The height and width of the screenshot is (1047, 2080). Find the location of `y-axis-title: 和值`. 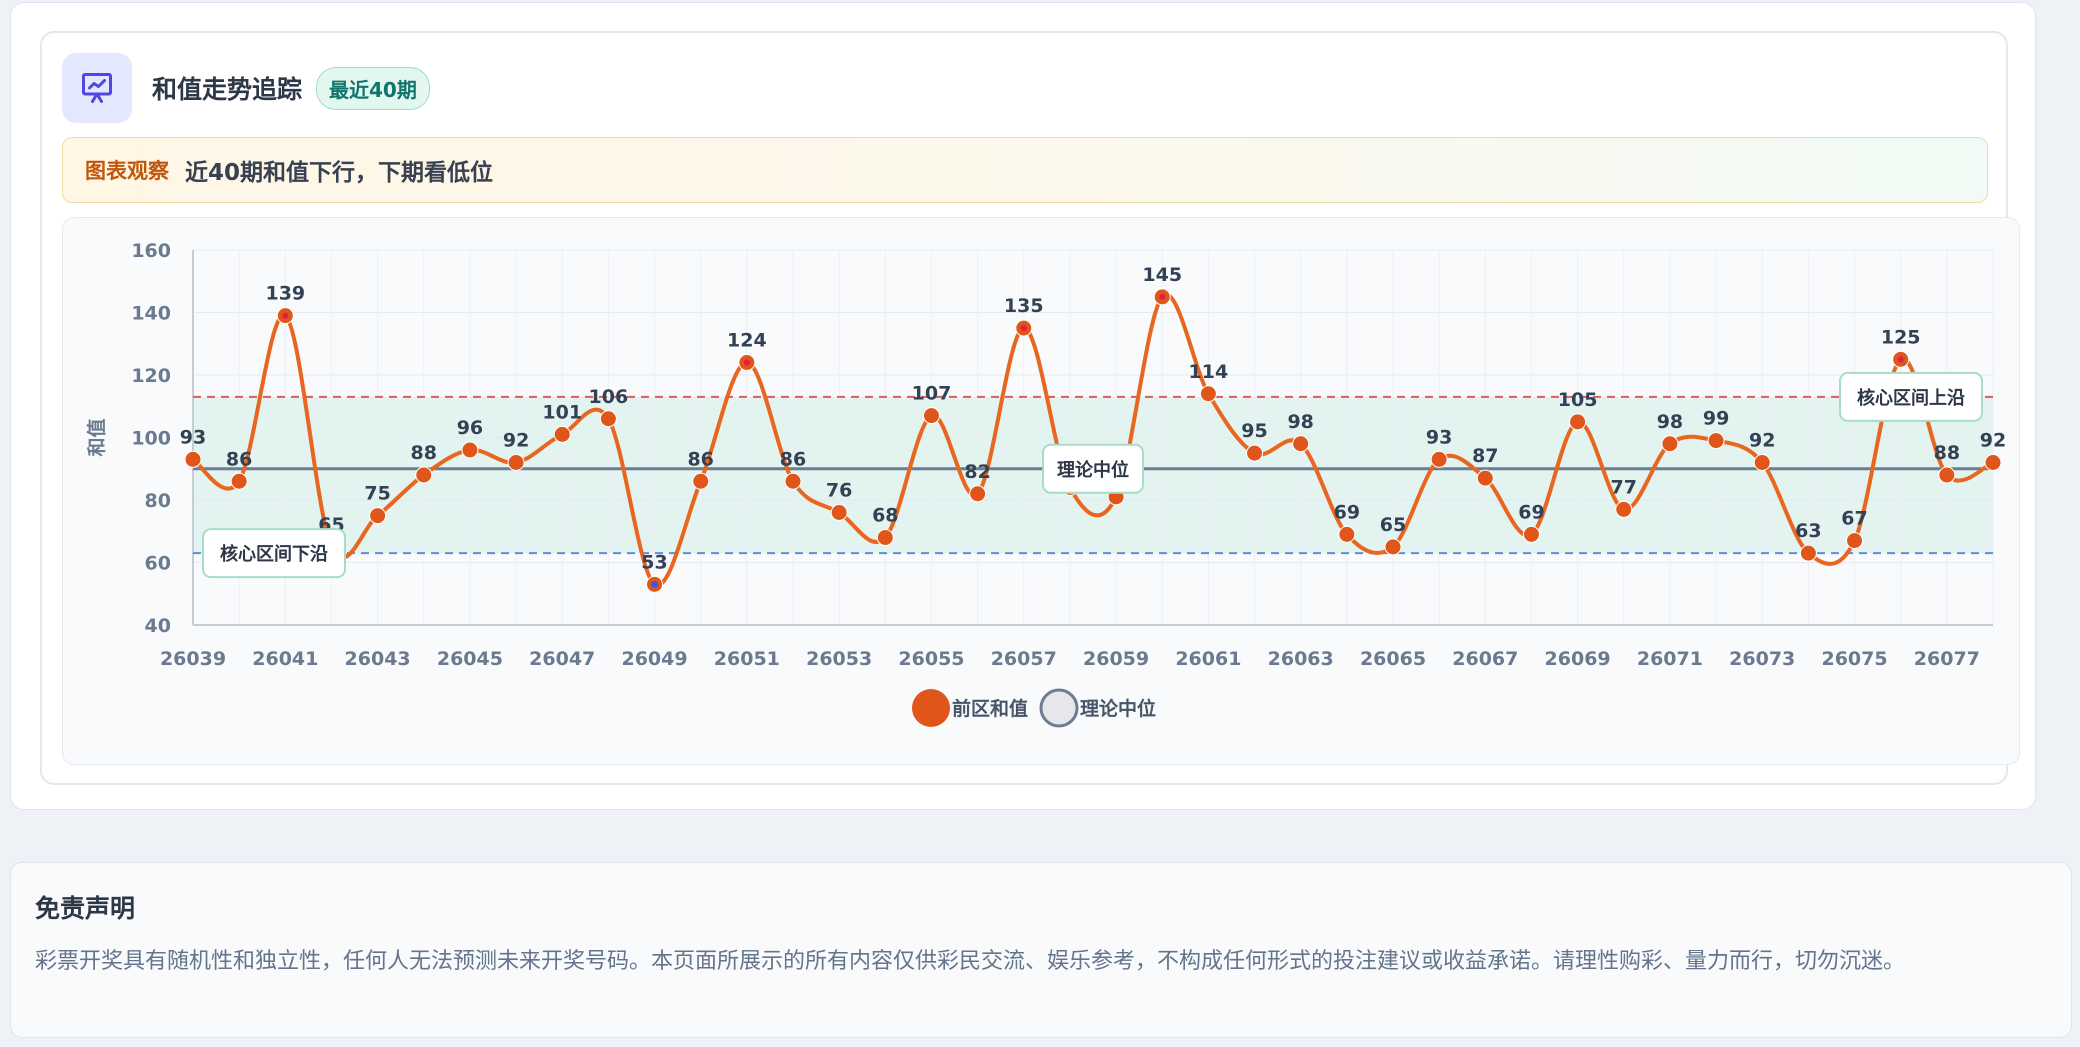

y-axis-title: 和值 is located at coordinates (96, 437).